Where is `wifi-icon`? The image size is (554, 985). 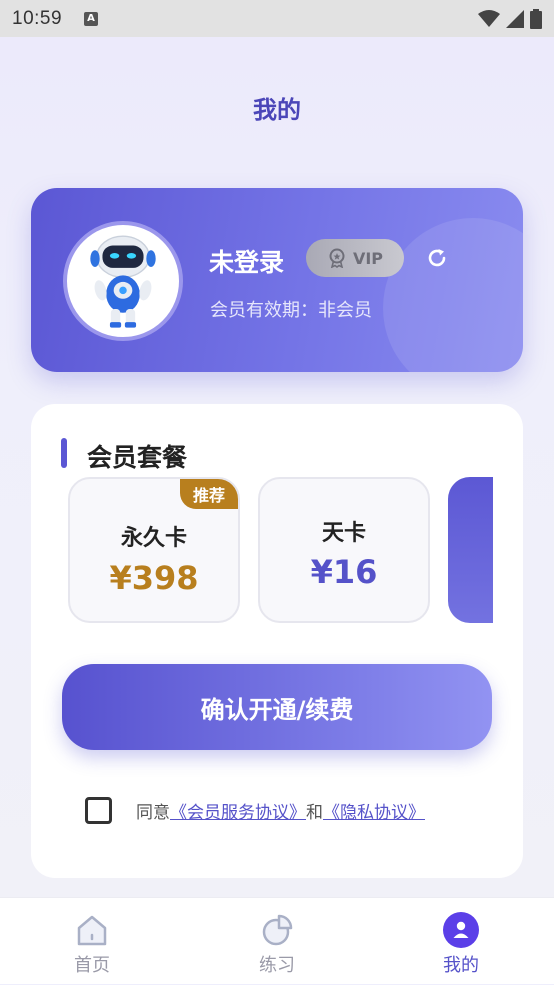
wifi-icon is located at coordinates (489, 18).